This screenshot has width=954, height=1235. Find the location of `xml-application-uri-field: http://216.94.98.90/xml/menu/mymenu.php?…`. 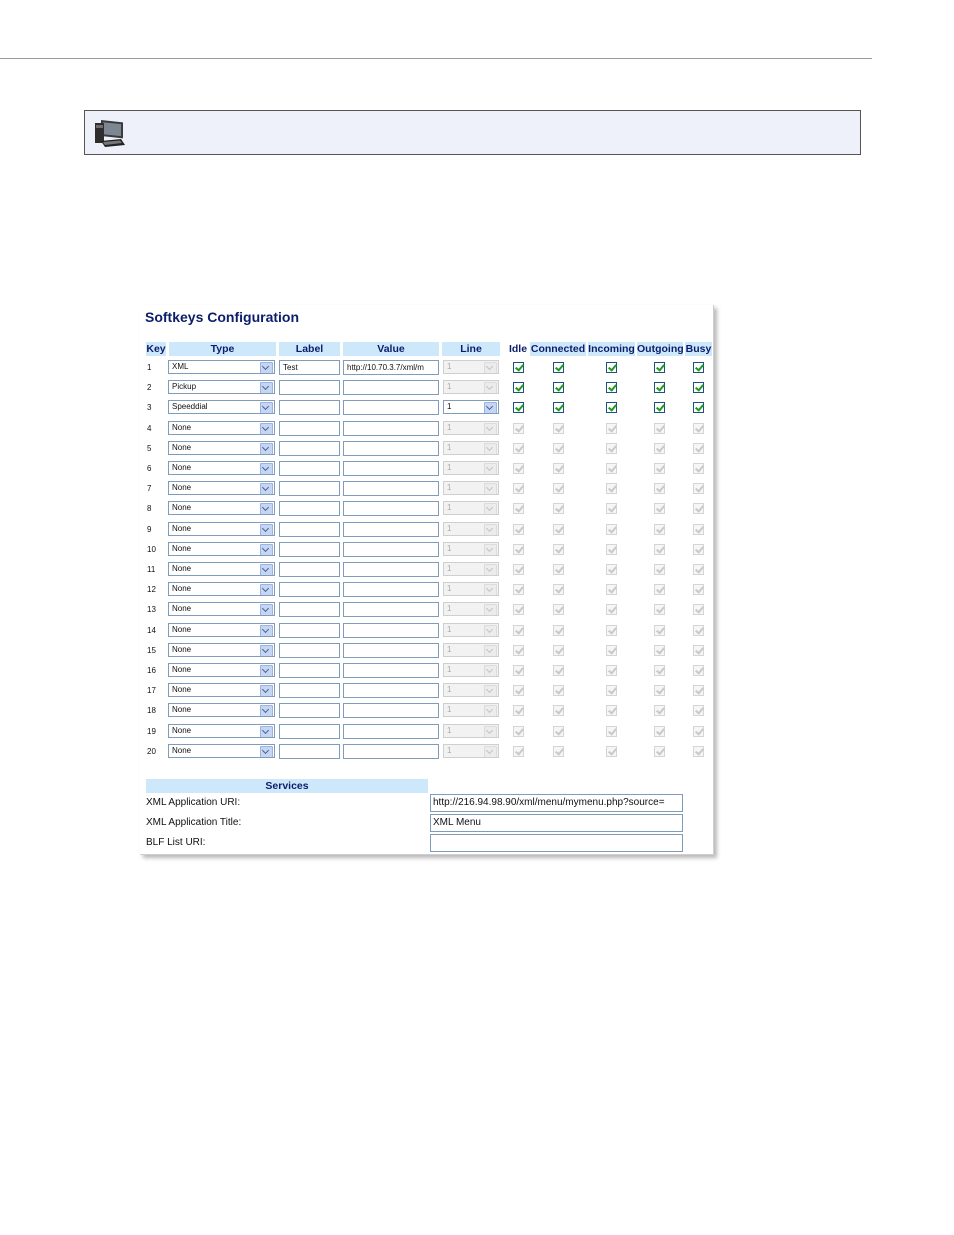

xml-application-uri-field: http://216.94.98.90/xml/menu/mymenu.php?… is located at coordinates (556, 803).